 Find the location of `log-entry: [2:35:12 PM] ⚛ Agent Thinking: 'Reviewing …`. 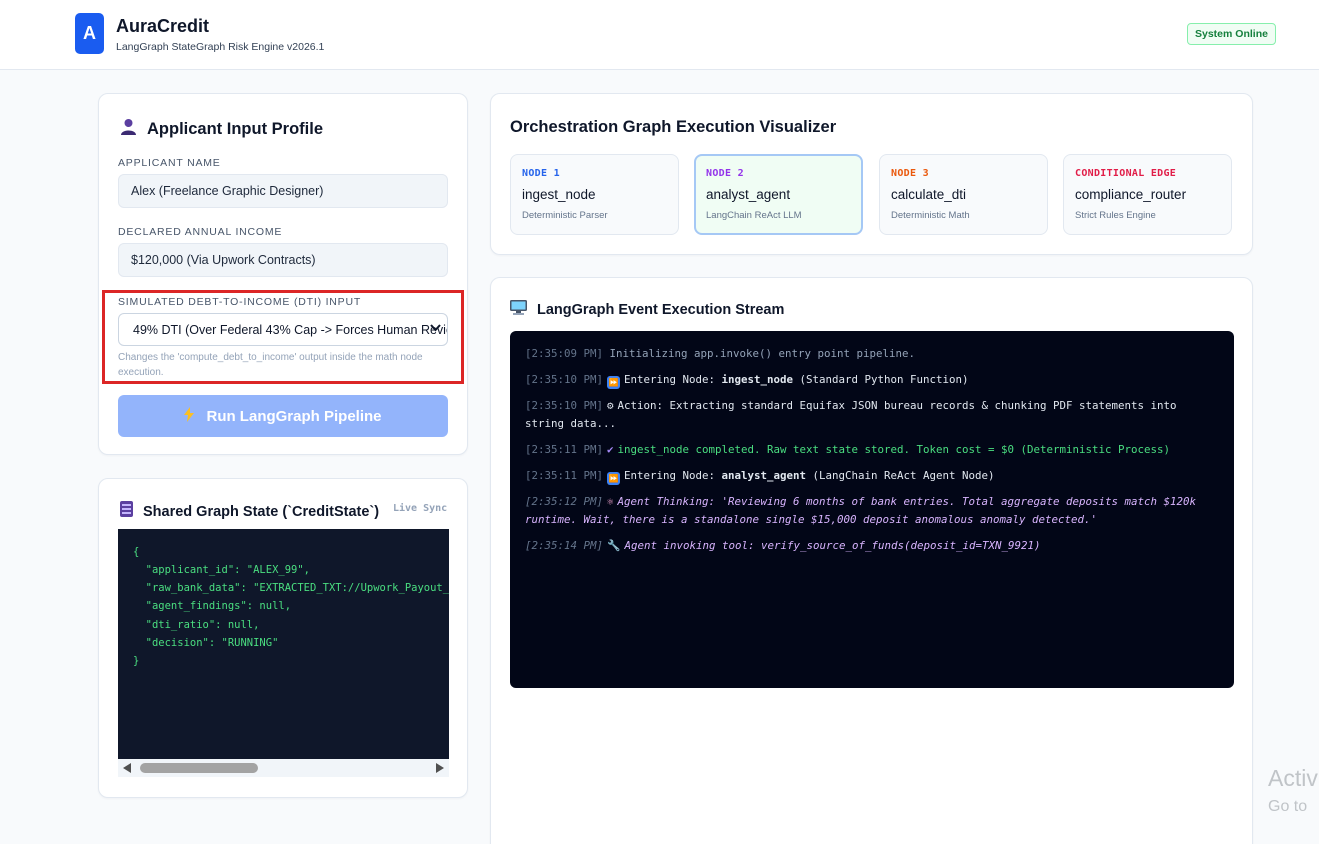

log-entry: [2:35:12 PM] ⚛ Agent Thinking: 'Reviewing … is located at coordinates (861, 510).